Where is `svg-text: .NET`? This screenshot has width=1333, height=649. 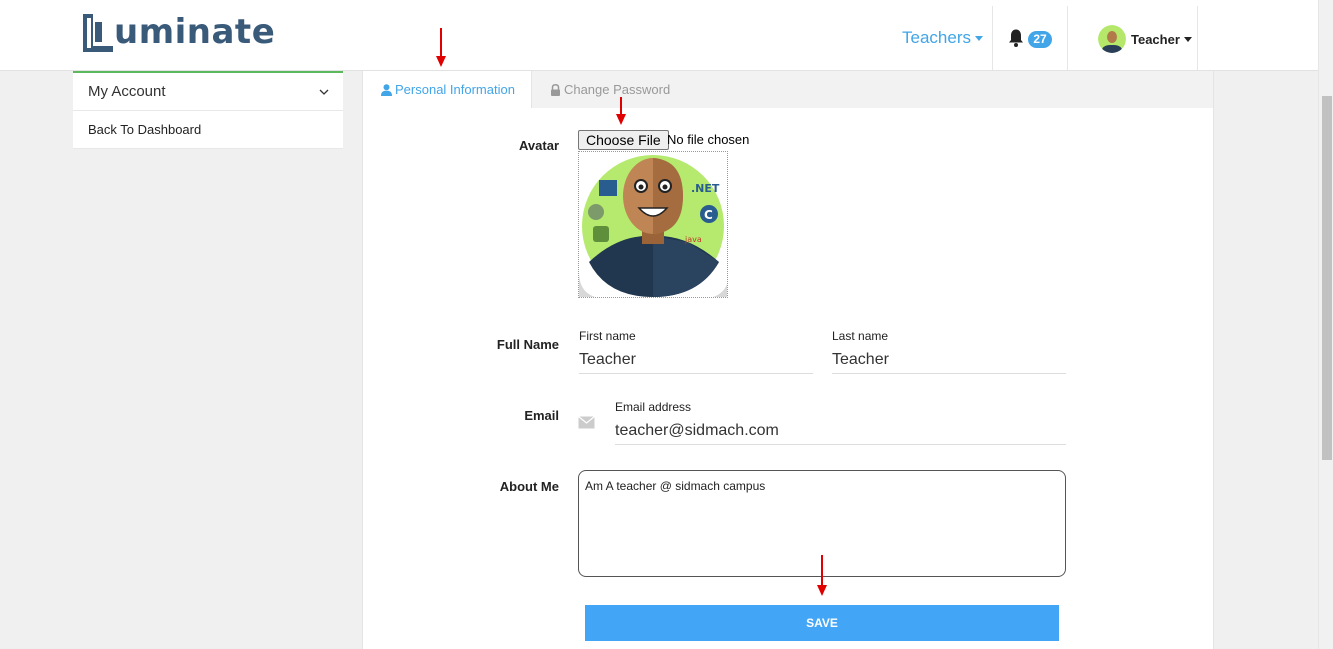
svg-text: .NET is located at coordinates (705, 188).